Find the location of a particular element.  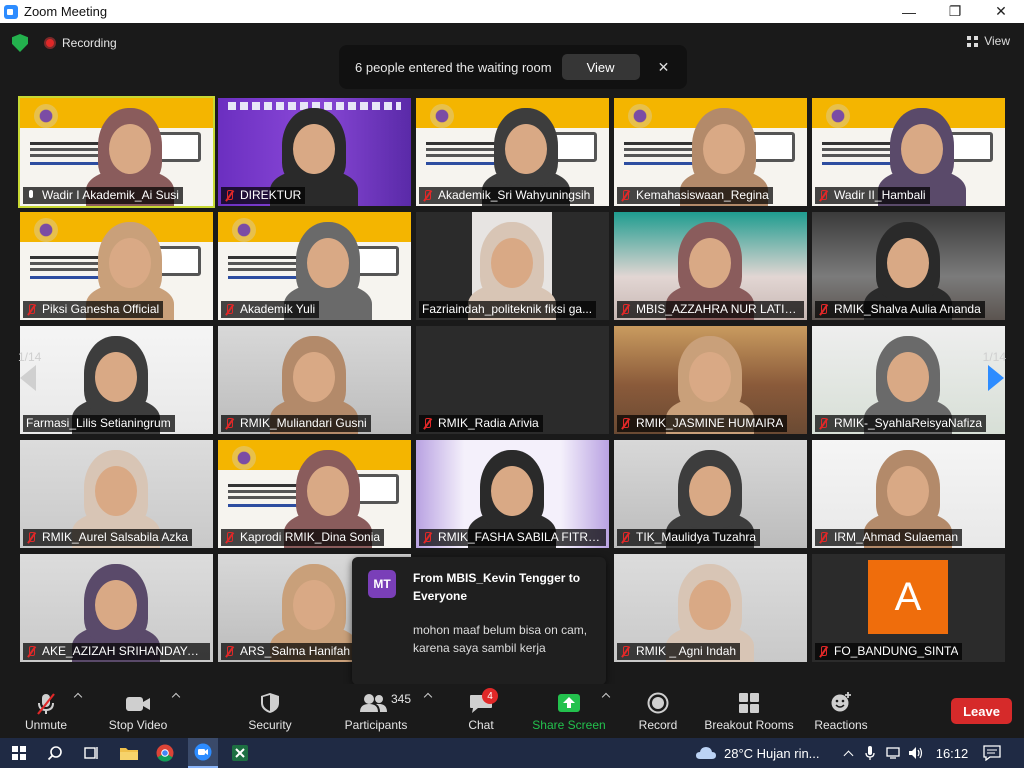

participant-tile: DIREKTUR is located at coordinates (314, 152).